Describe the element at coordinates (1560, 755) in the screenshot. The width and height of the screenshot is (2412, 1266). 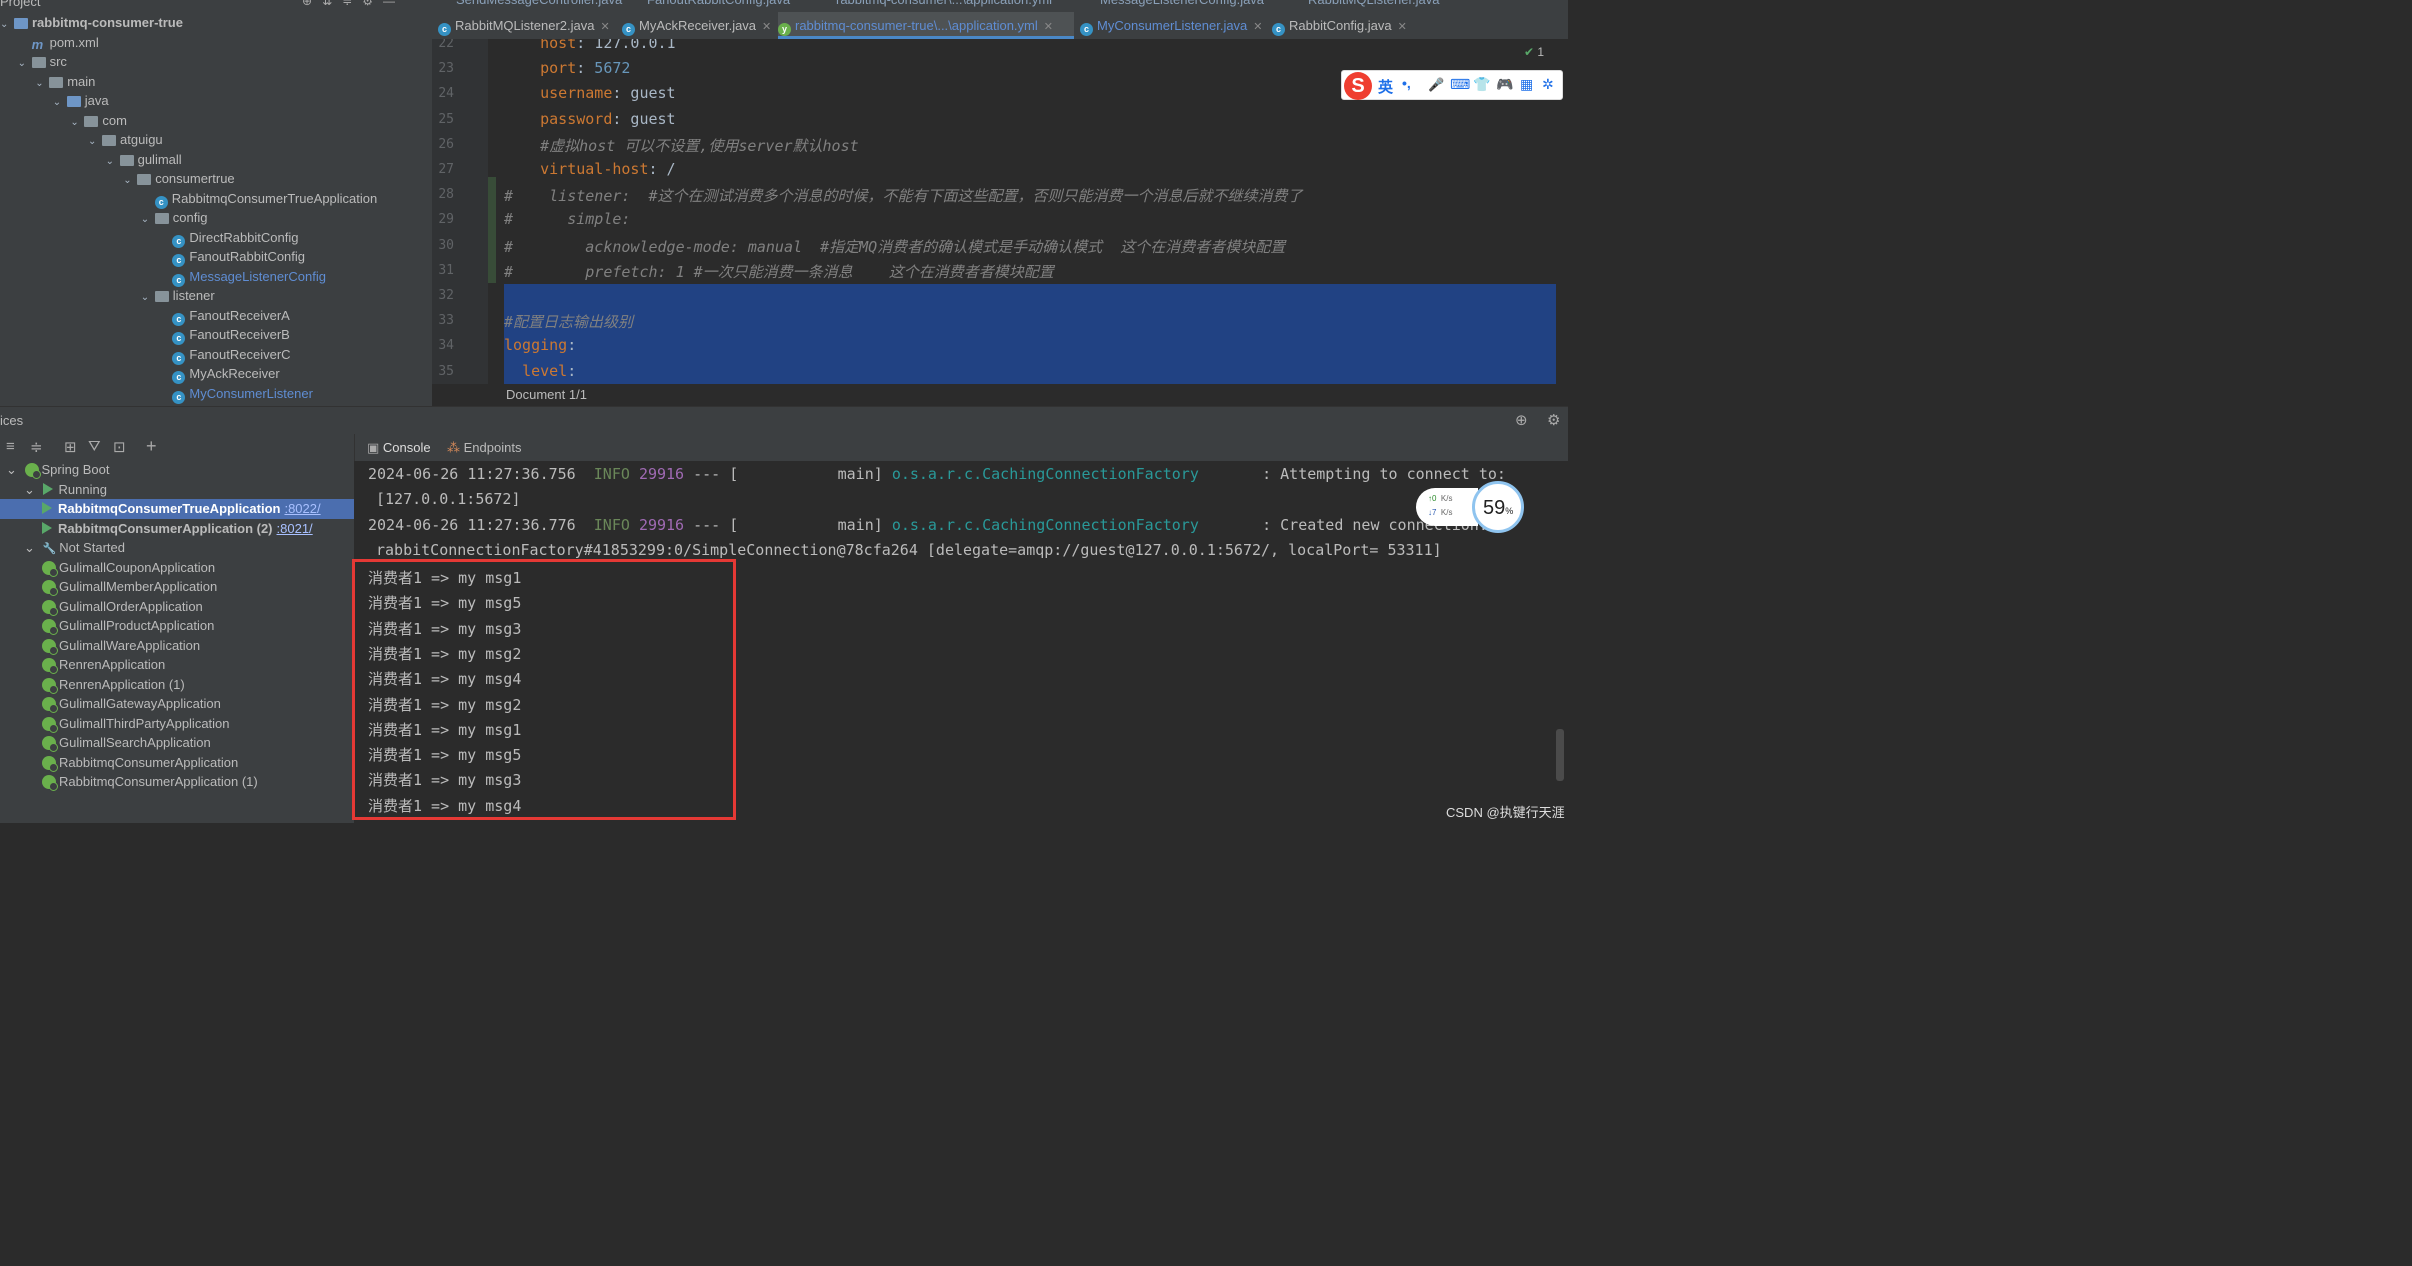
I see `console-scrollbar` at that location.